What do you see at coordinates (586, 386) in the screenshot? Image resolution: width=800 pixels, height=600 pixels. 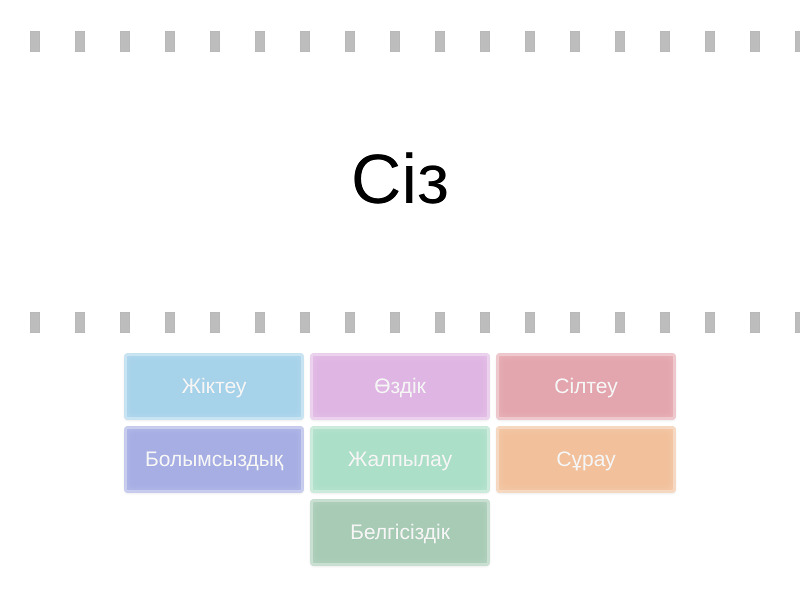 I see `answer-tile: Сілтеу` at bounding box center [586, 386].